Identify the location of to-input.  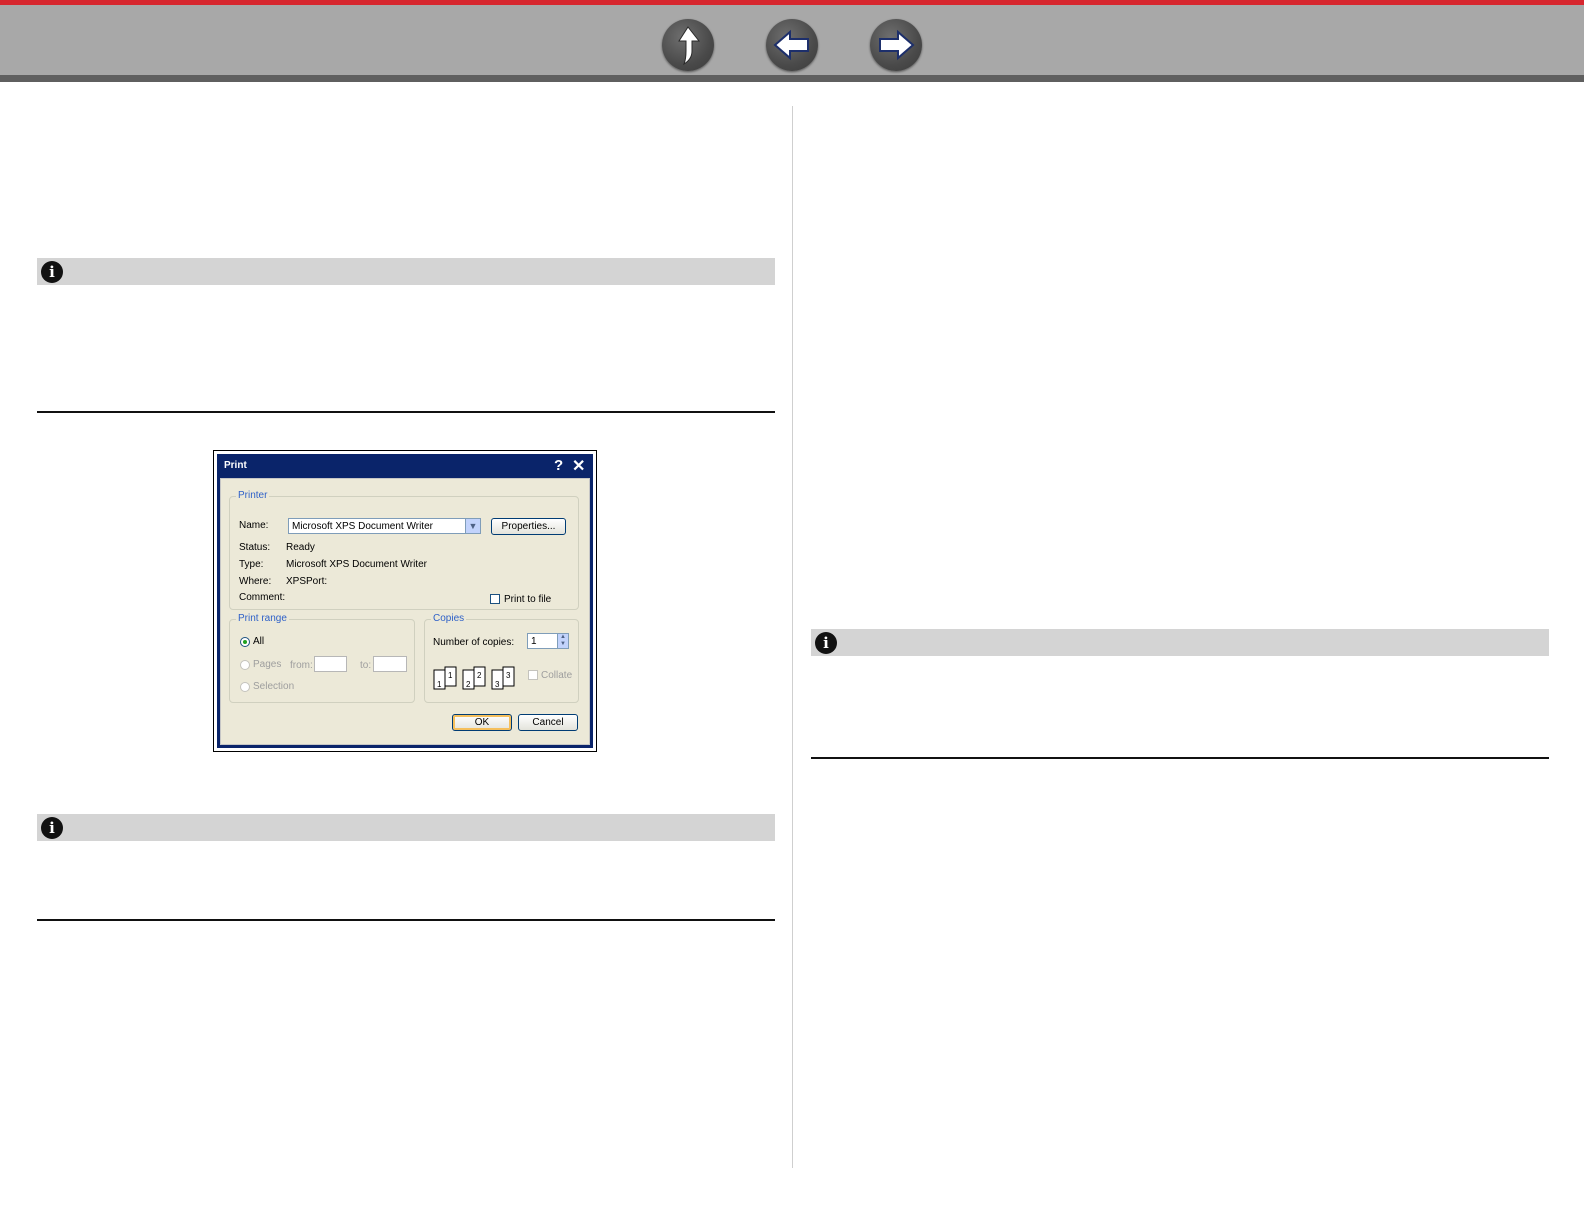
(390, 664).